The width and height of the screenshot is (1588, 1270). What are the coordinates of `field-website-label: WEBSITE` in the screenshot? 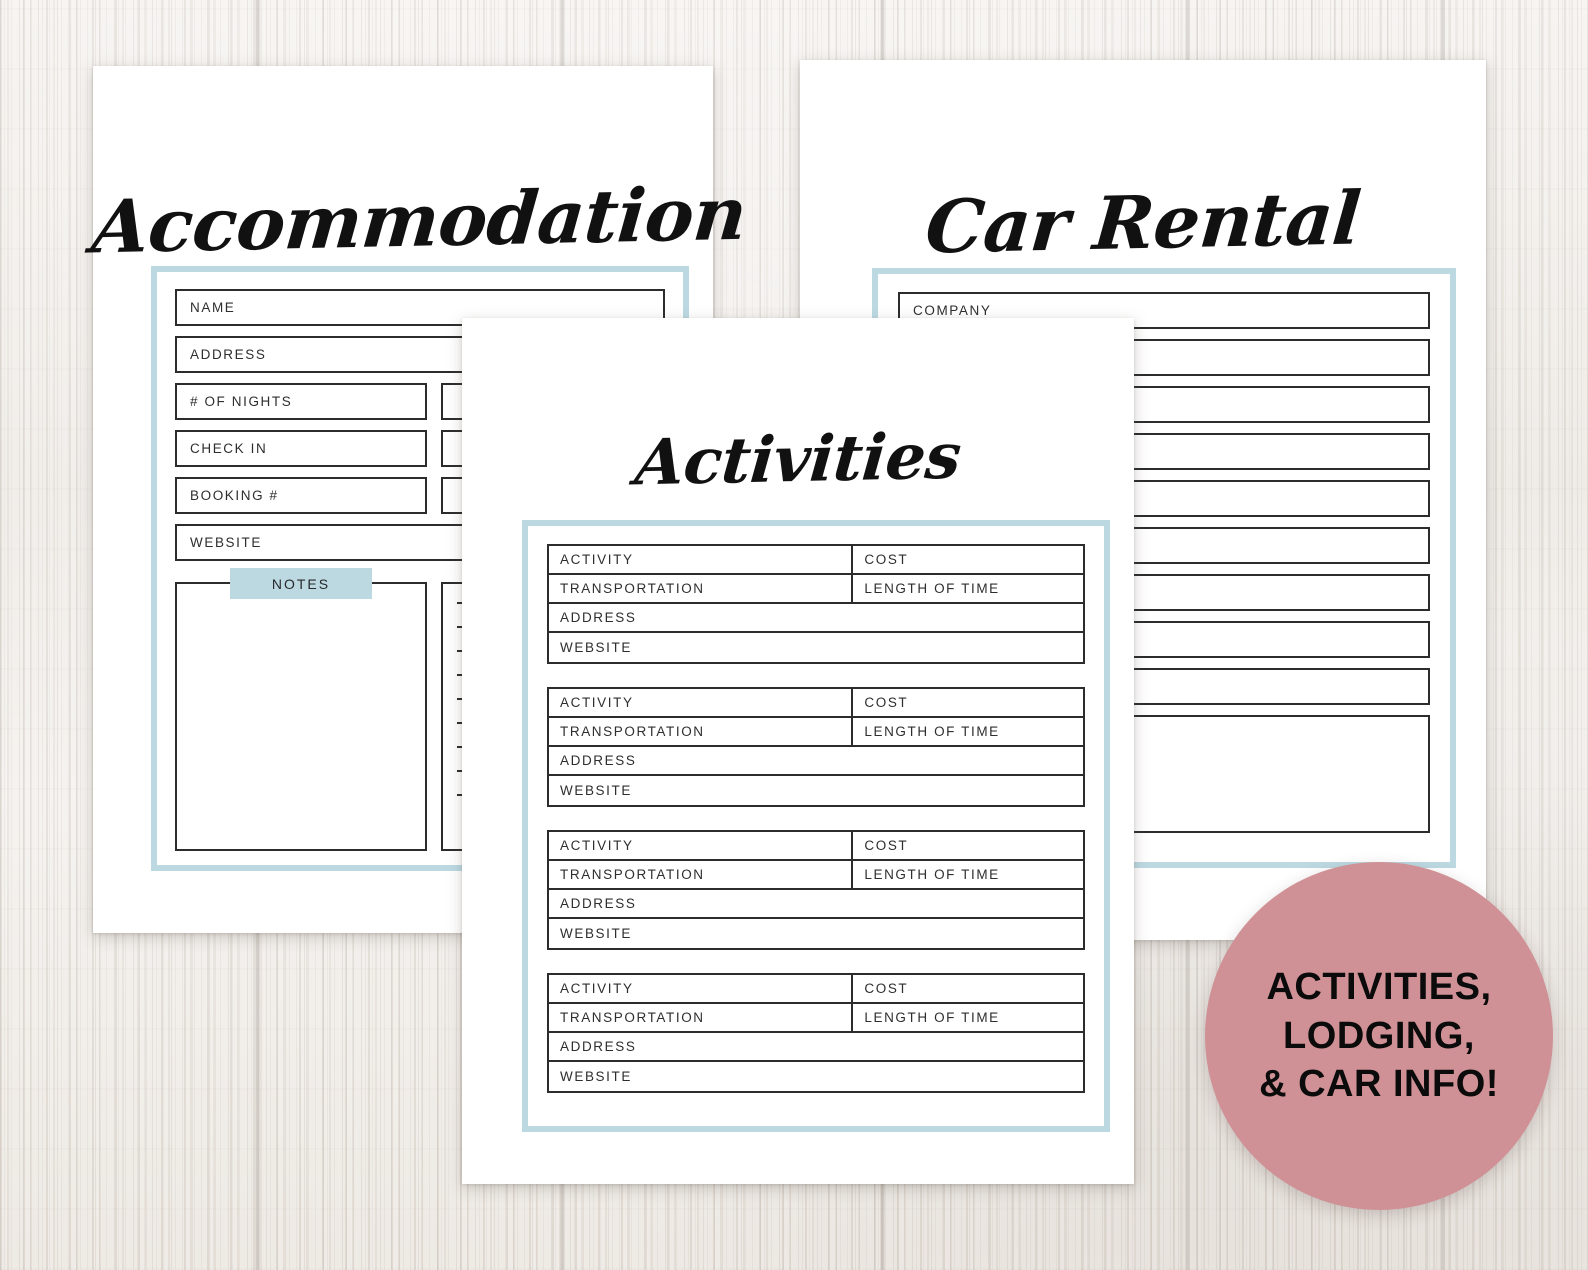 It's located at (226, 542).